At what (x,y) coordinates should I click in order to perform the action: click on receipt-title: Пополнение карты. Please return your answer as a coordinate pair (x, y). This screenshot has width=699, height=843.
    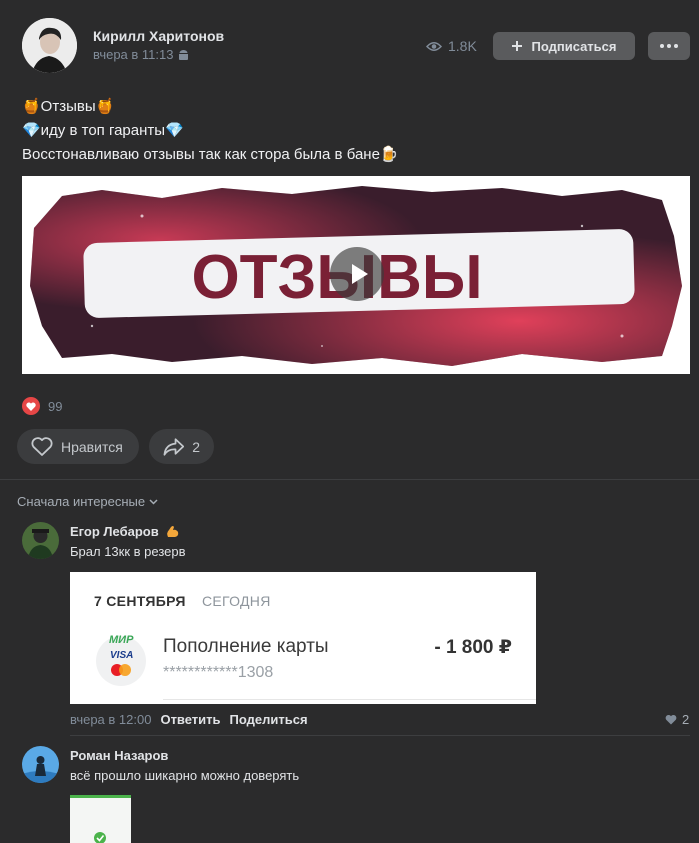
    Looking at the image, I should click on (246, 646).